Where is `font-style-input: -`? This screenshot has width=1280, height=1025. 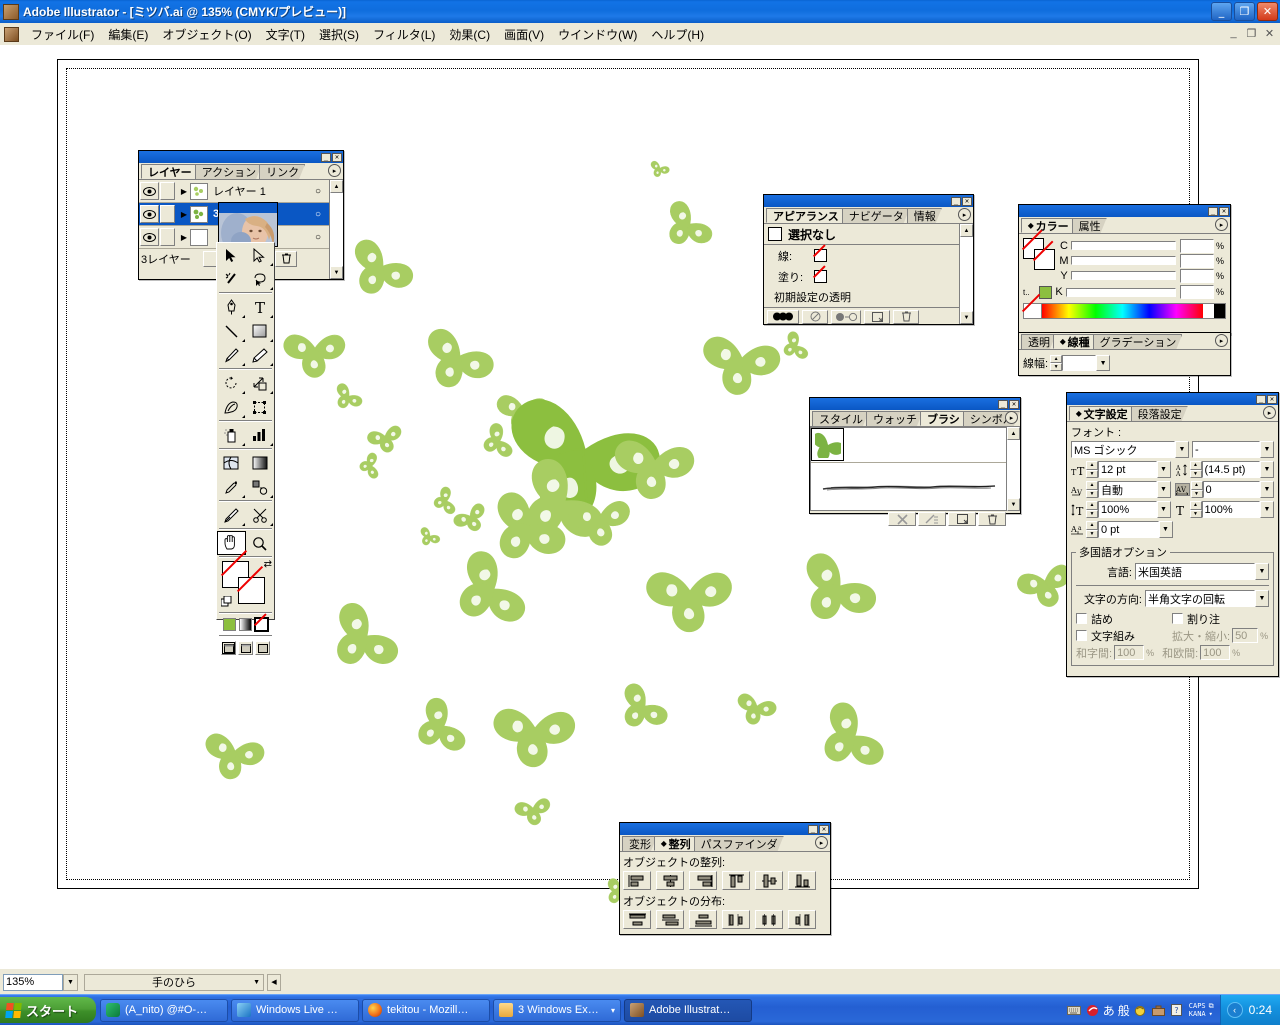 font-style-input: - is located at coordinates (1226, 449).